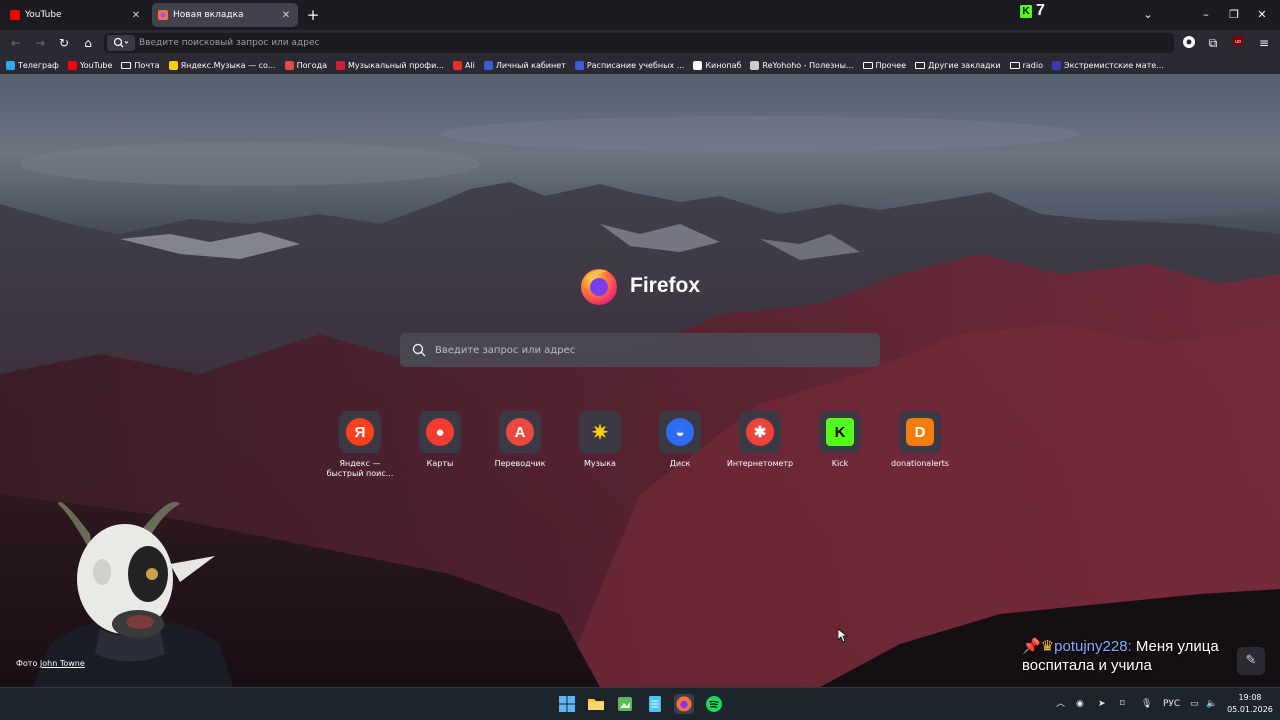 Image resolution: width=1280 pixels, height=720 pixels. What do you see at coordinates (32, 65) in the screenshot?
I see `bookmark-item: Телеграф` at bounding box center [32, 65].